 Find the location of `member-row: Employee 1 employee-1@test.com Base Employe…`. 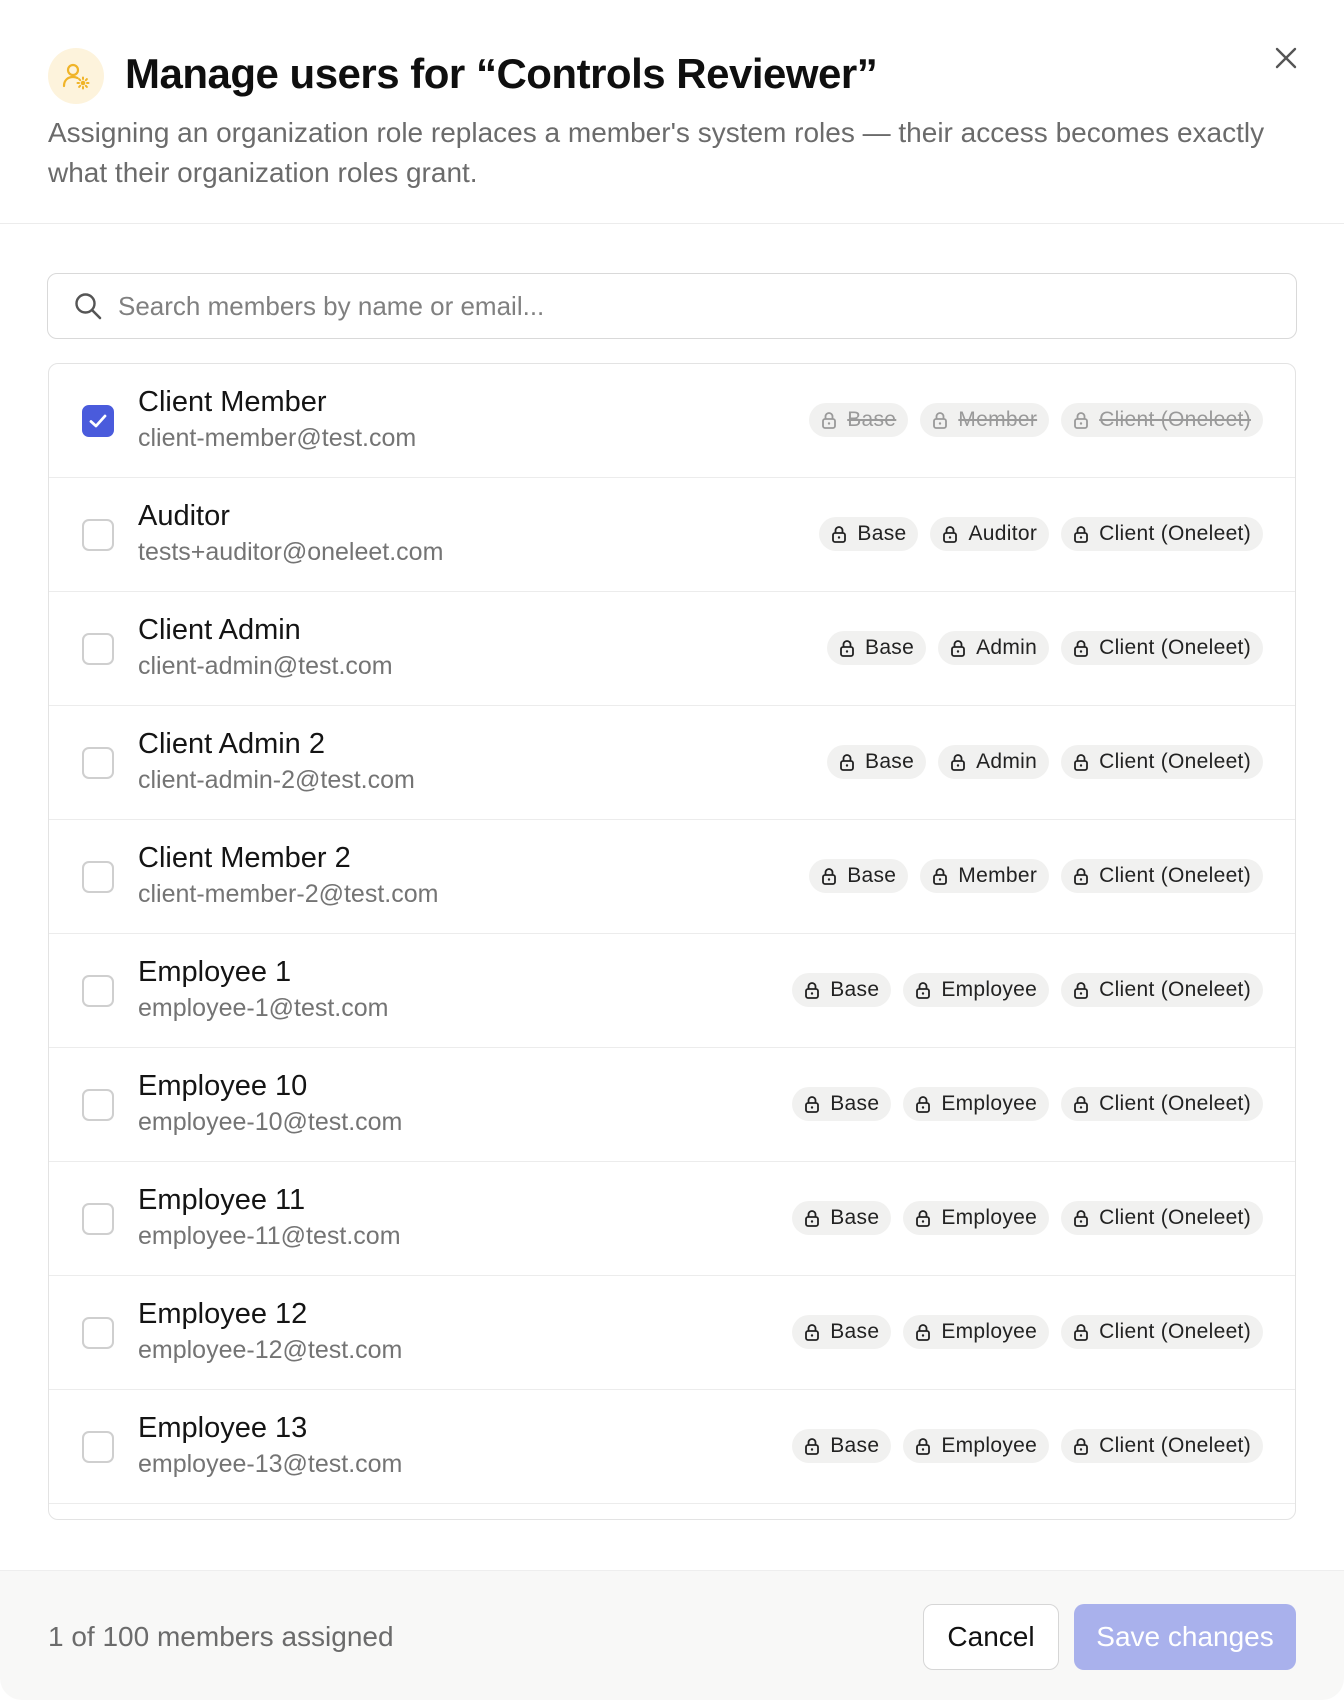

member-row: Employee 1 employee-1@test.com Base Employe… is located at coordinates (672, 991).